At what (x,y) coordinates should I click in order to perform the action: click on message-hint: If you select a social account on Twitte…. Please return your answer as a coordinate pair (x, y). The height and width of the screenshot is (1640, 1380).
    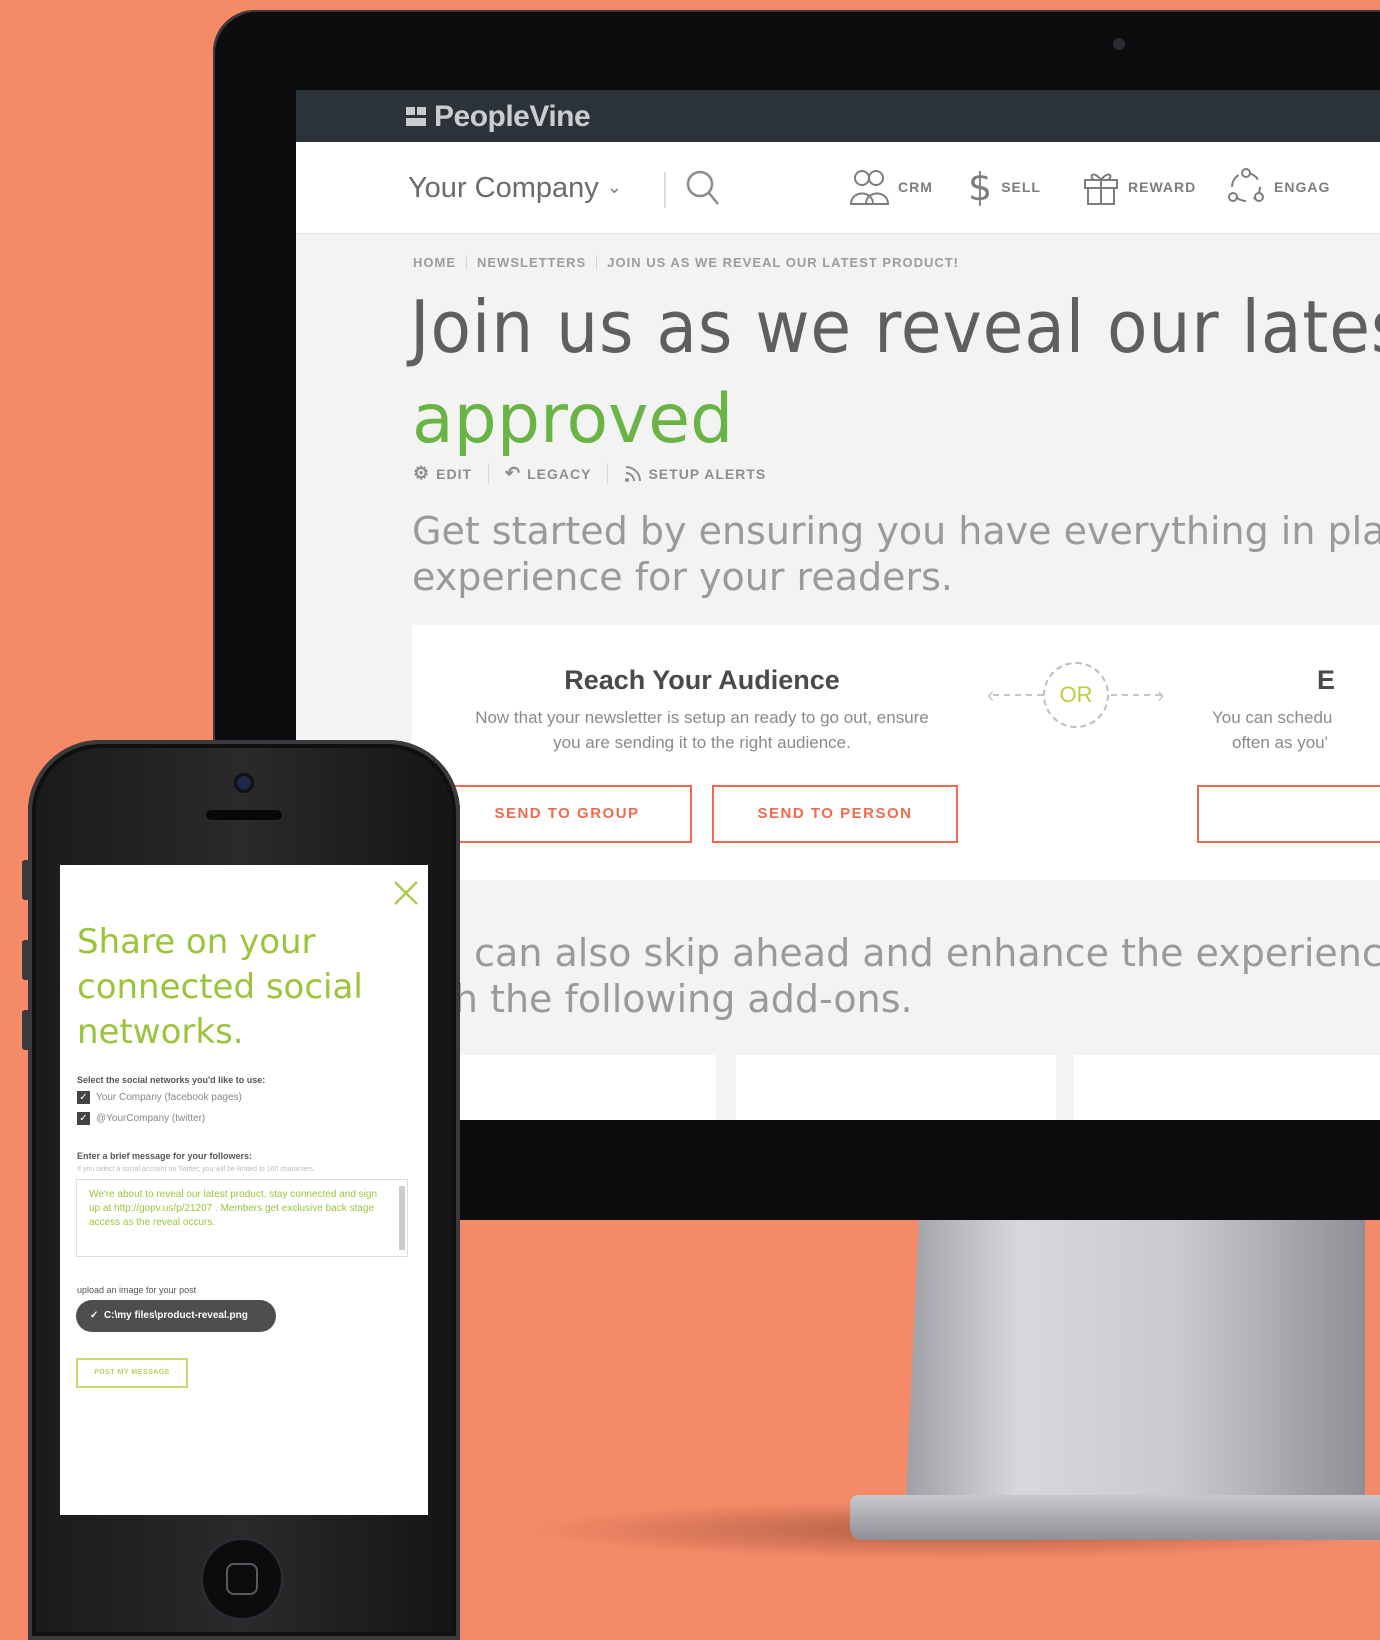
    Looking at the image, I should click on (196, 1169).